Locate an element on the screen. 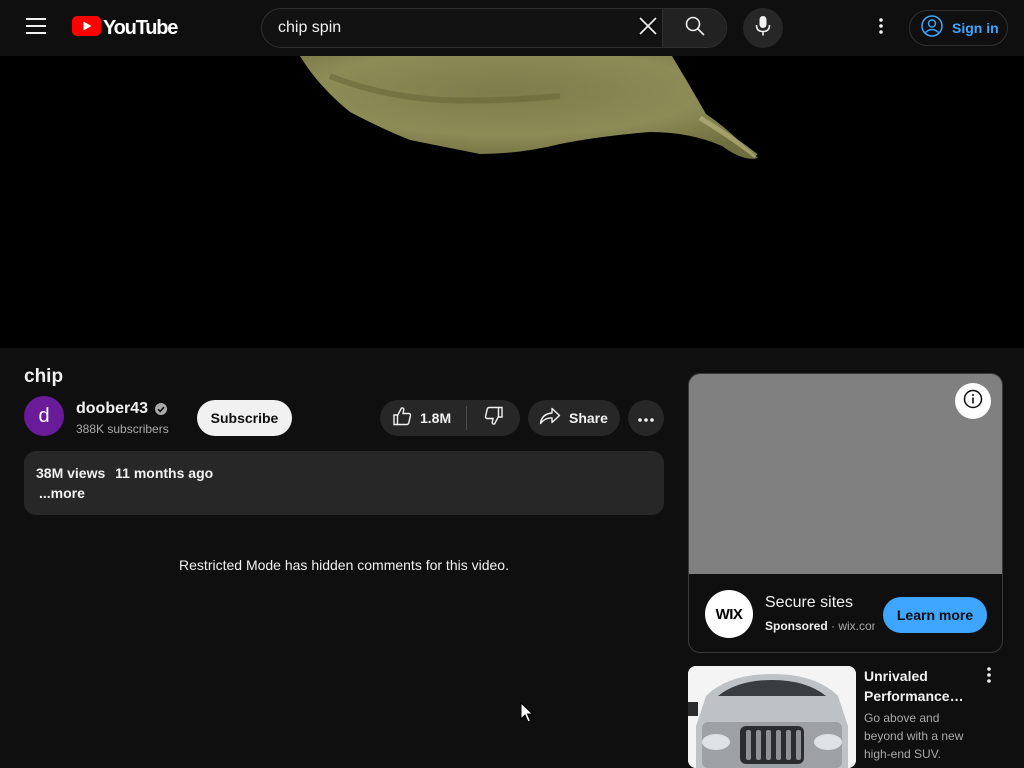 This screenshot has width=1024, height=768. verified-badge-icon is located at coordinates (161, 409).